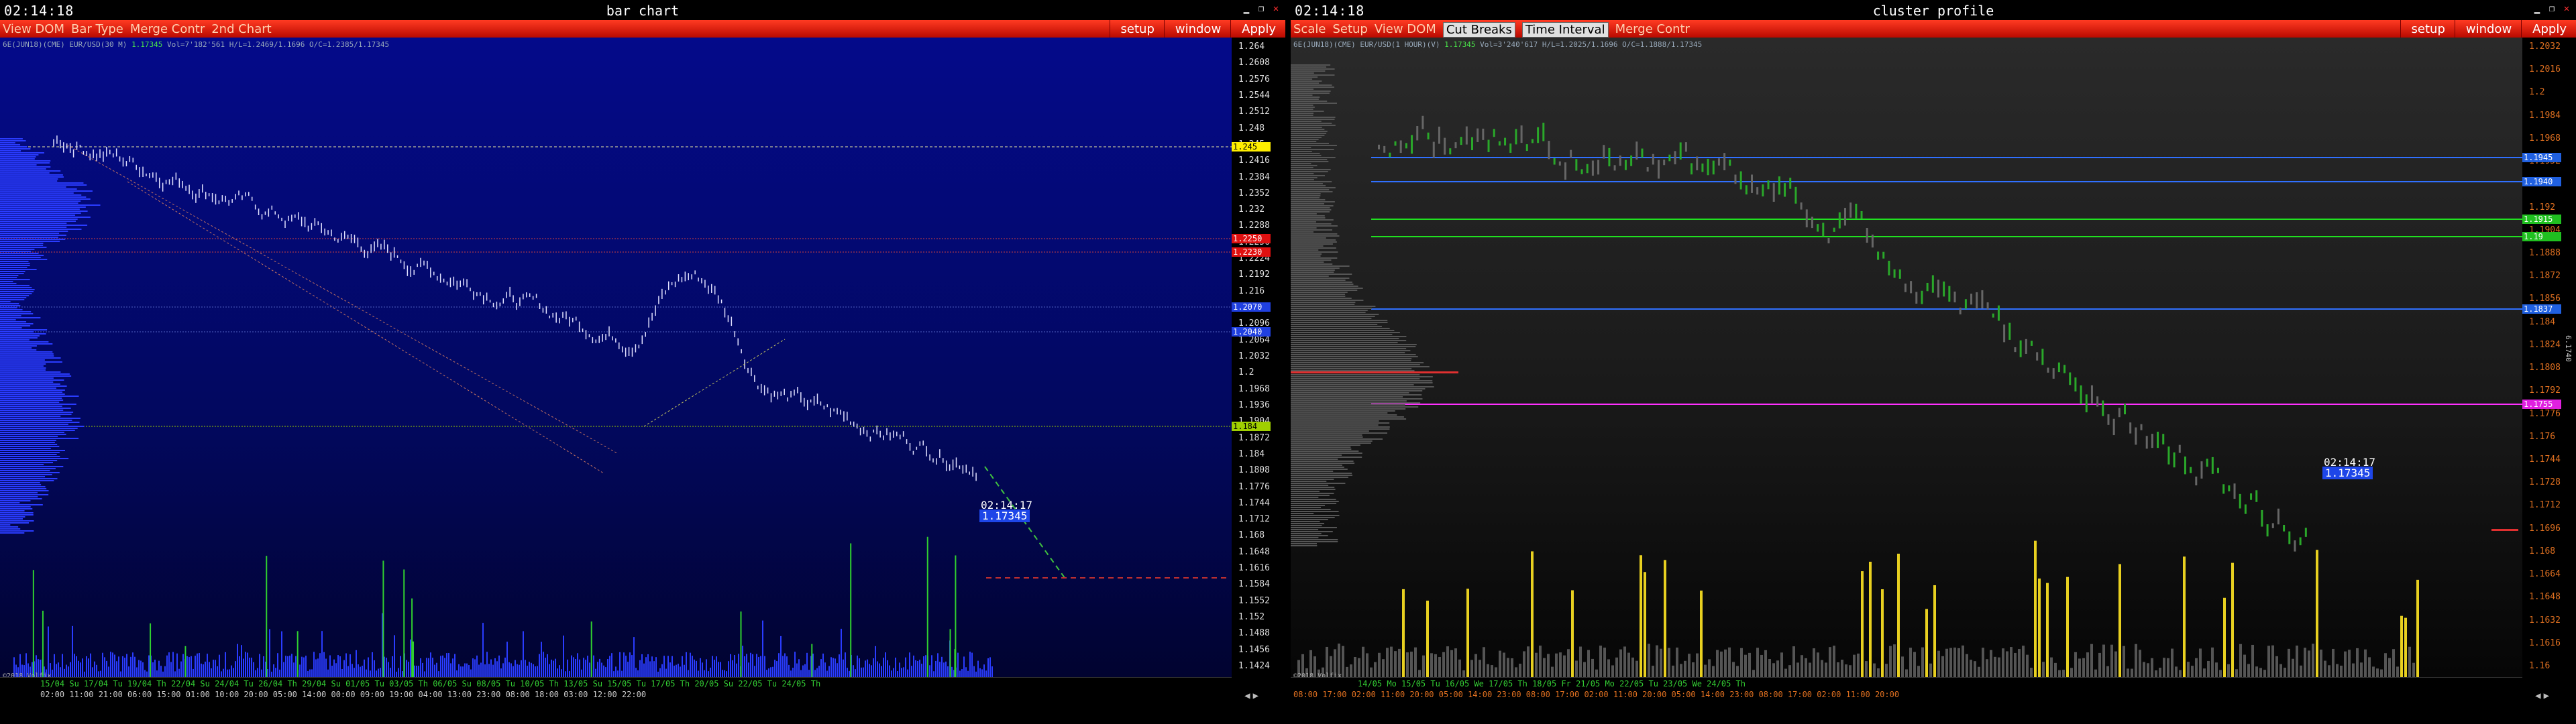  What do you see at coordinates (1933, 10) in the screenshot?
I see `window-titlebar: 02:14:18 cluster profile ▁ ❐ ✕` at bounding box center [1933, 10].